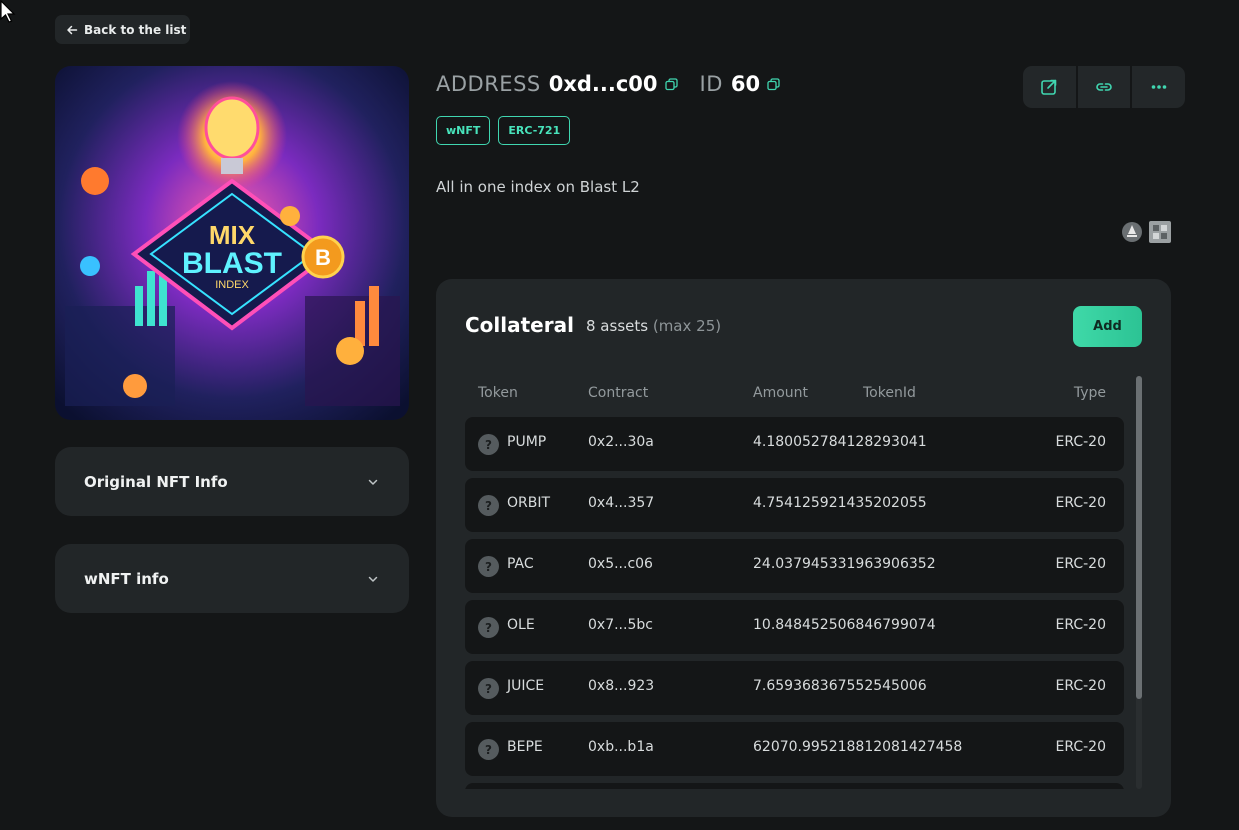 Image resolution: width=1239 pixels, height=830 pixels. I want to click on svg-text: B, so click(323, 257).